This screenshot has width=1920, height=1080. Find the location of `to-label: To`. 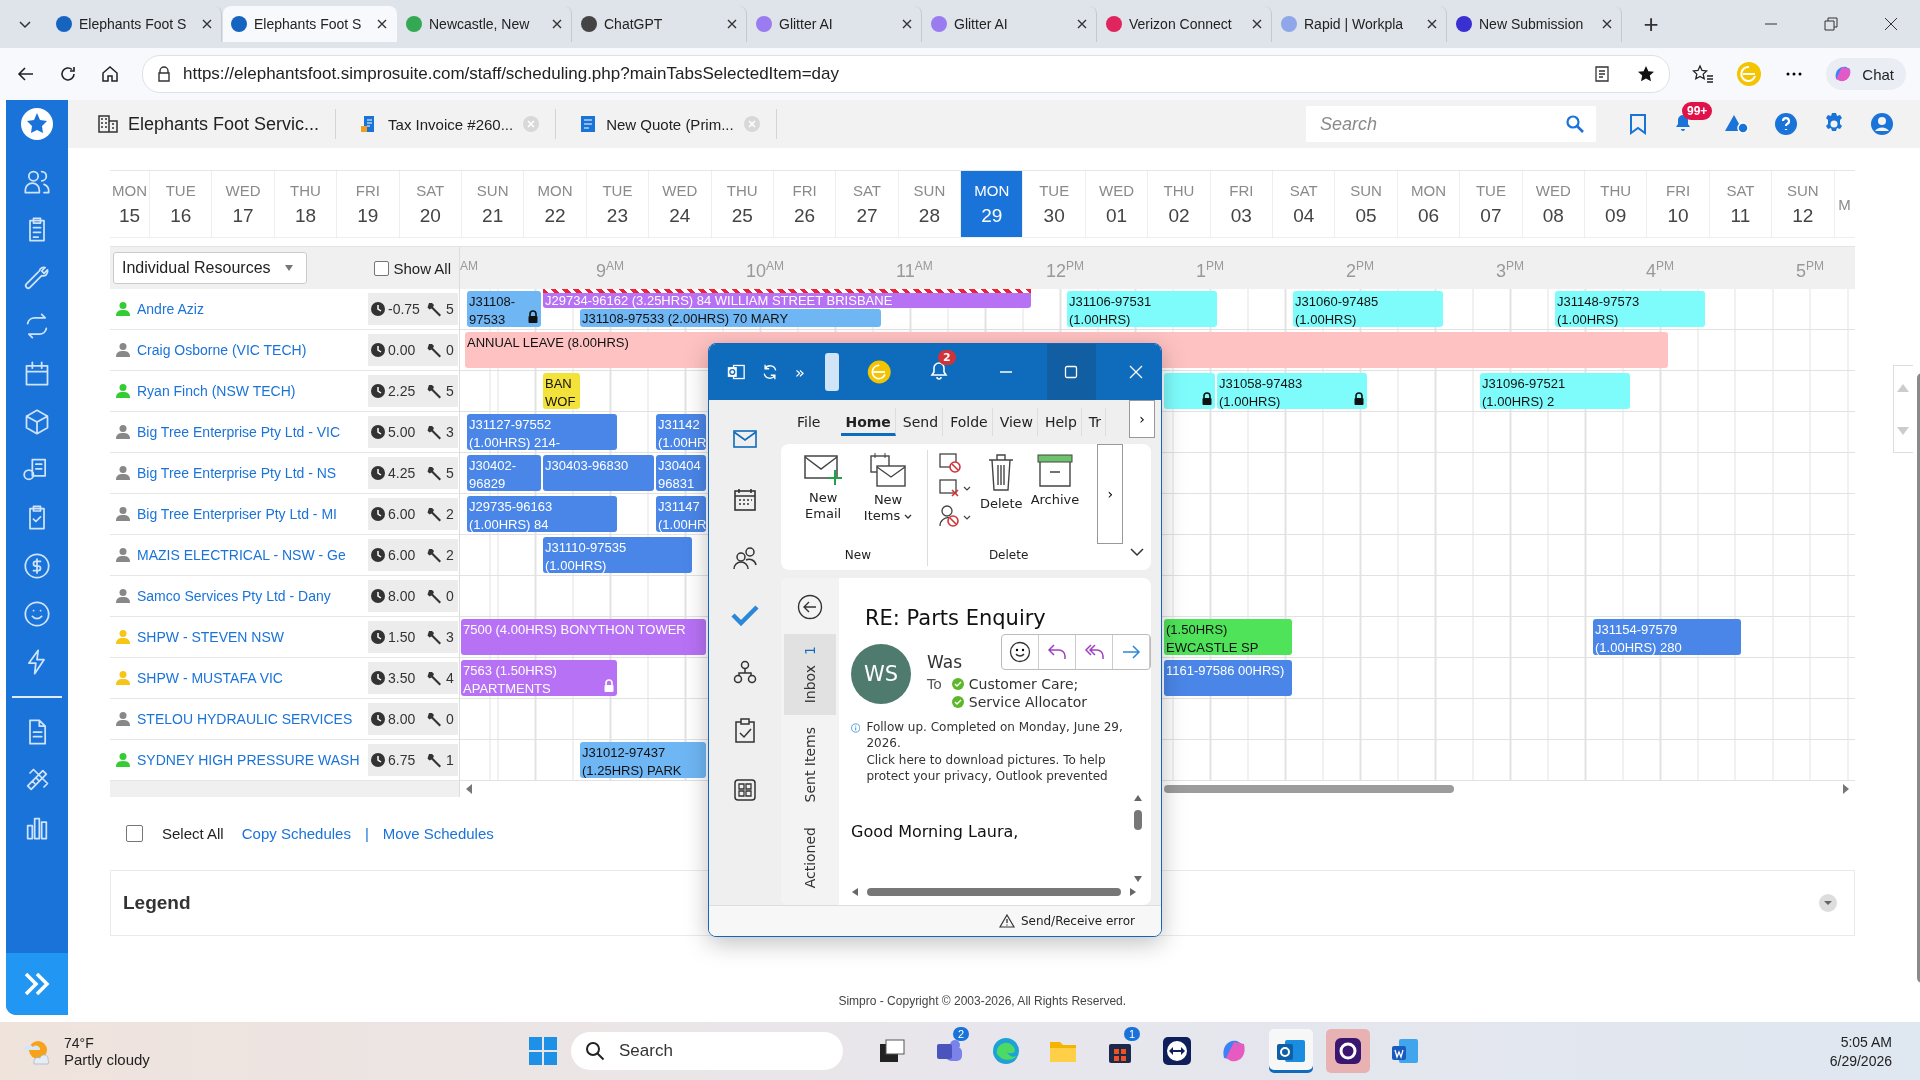

to-label: To is located at coordinates (934, 685).